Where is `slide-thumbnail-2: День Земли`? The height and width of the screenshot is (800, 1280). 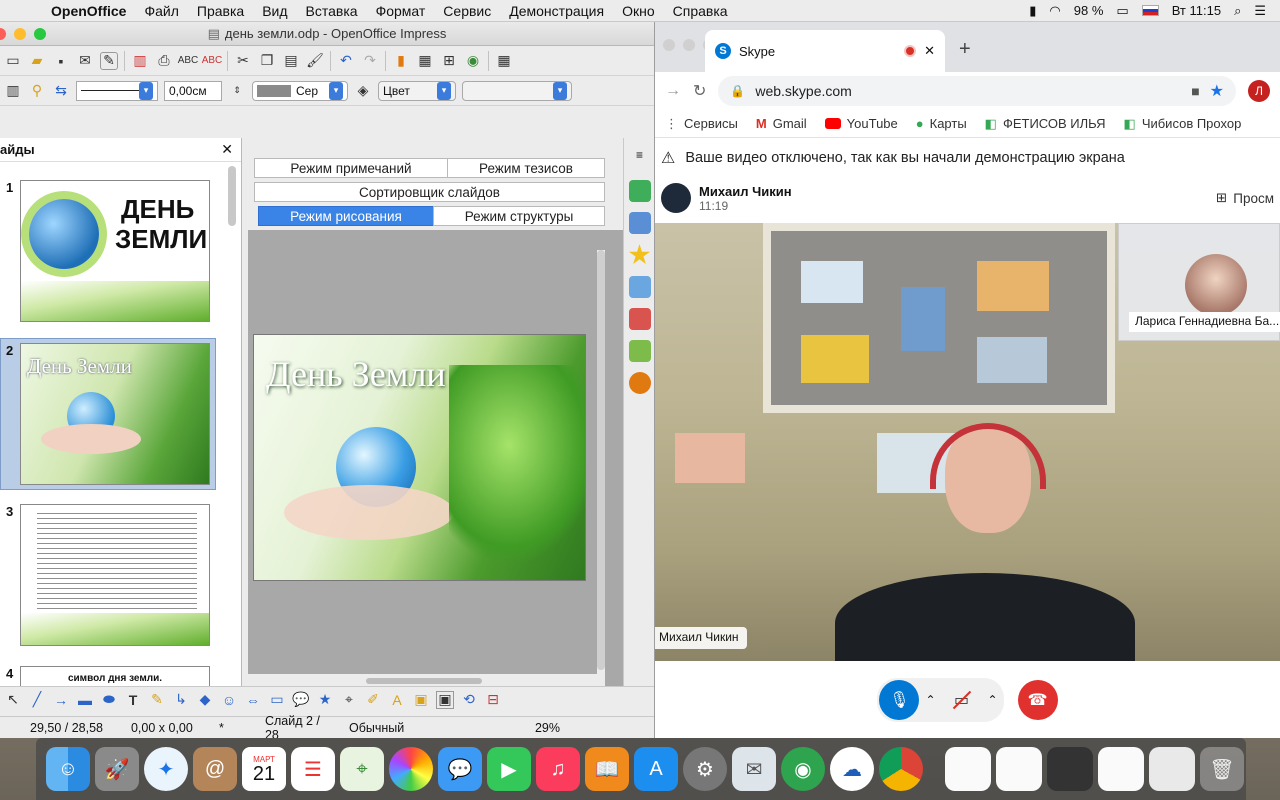 slide-thumbnail-2: День Земли is located at coordinates (115, 414).